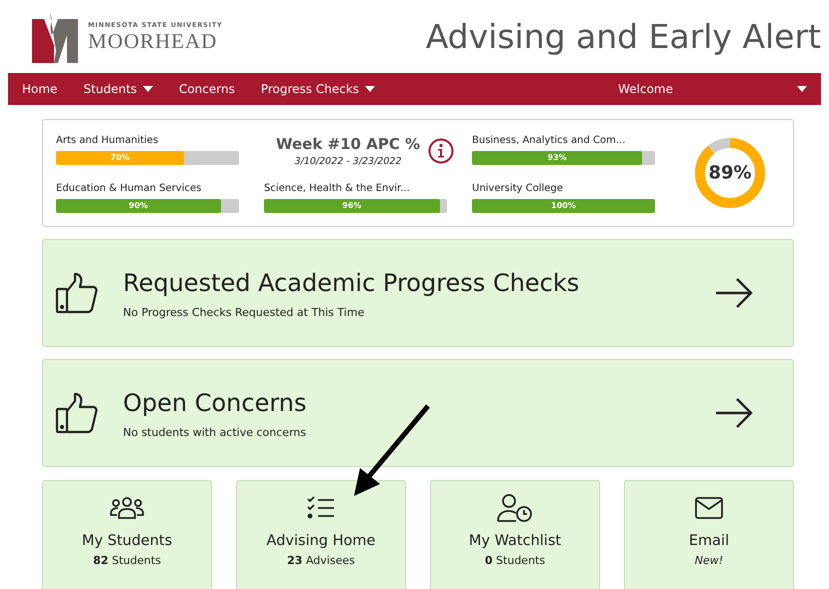 This screenshot has height=589, width=829. What do you see at coordinates (518, 189) in the screenshot?
I see `college-name: University College` at bounding box center [518, 189].